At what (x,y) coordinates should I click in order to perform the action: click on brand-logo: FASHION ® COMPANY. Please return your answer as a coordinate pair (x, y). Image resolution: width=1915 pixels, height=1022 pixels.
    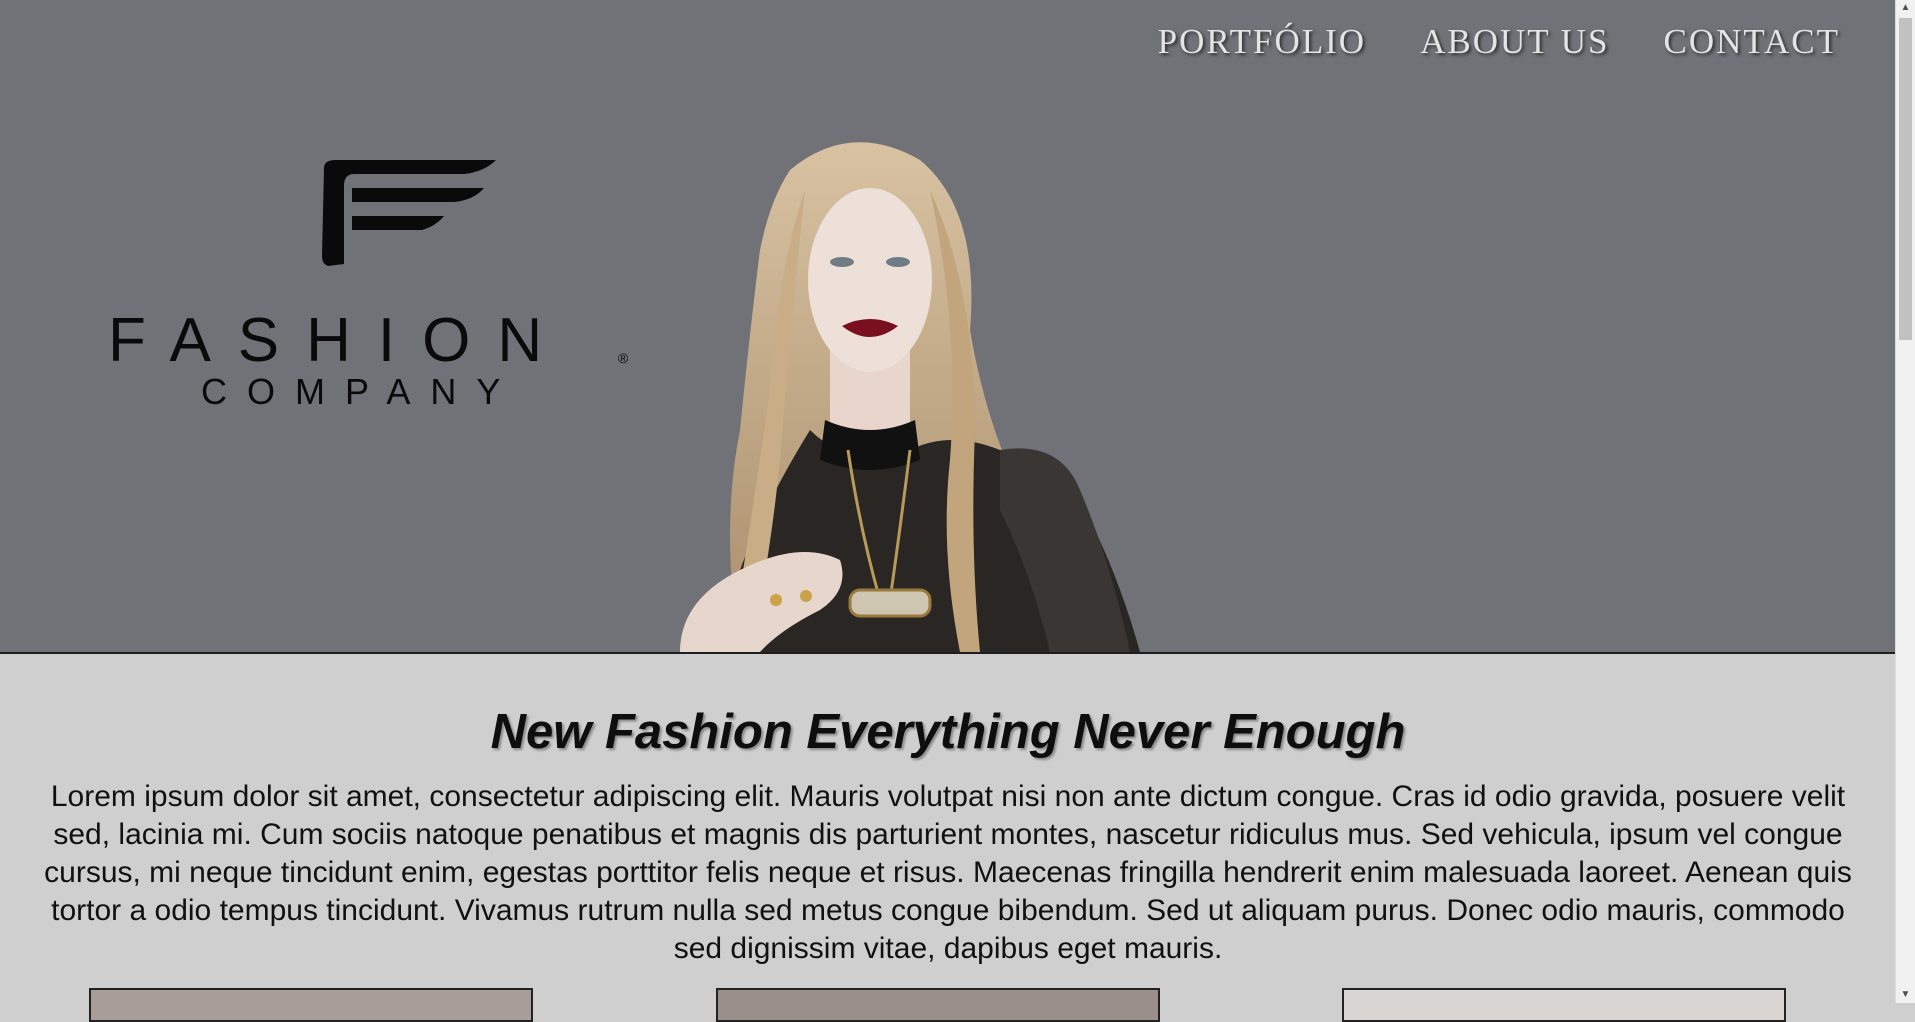
    Looking at the image, I should click on (373, 285).